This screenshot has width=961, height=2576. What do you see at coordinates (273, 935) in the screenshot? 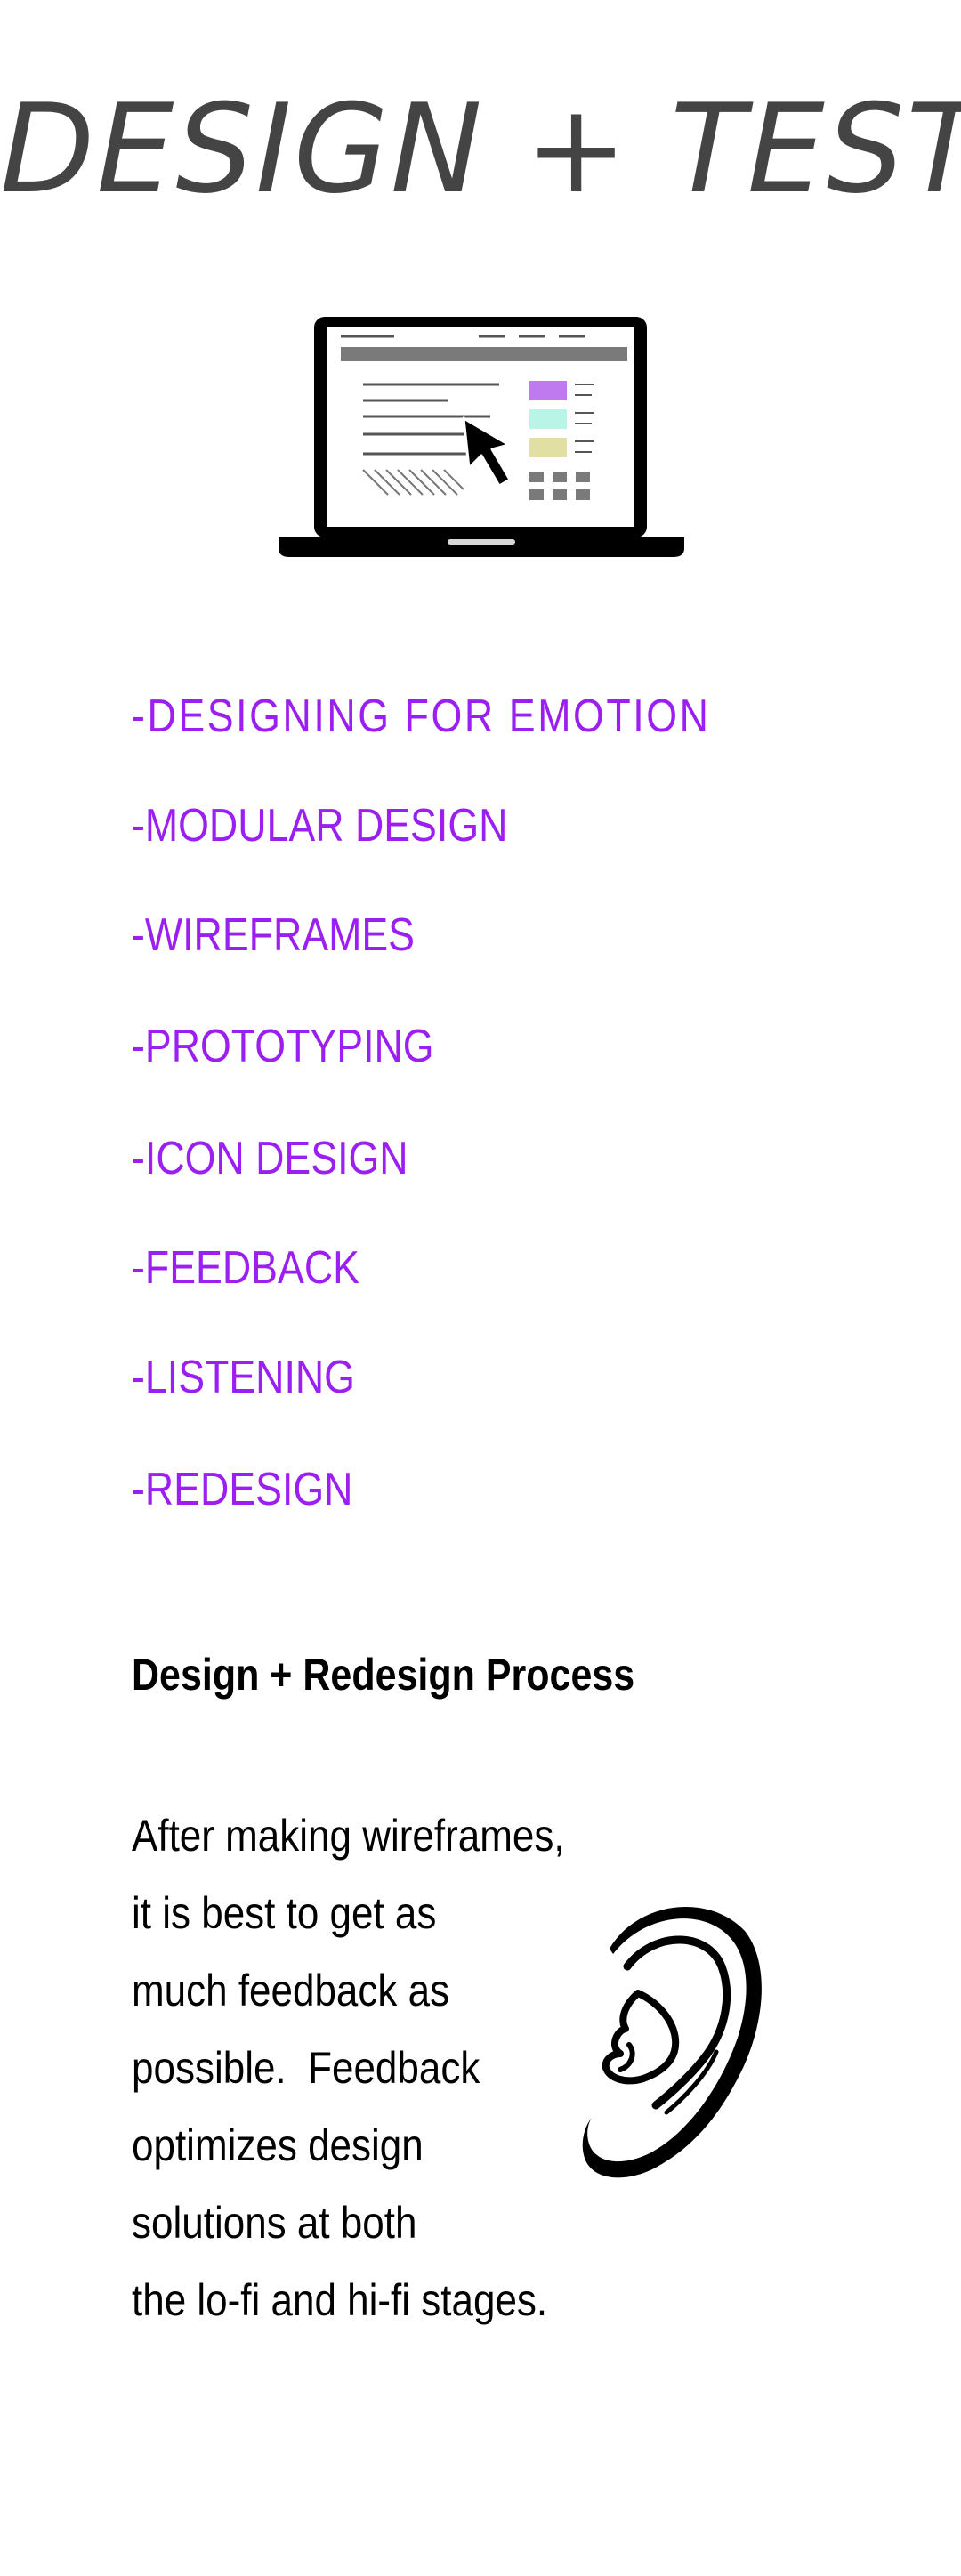
I see `topic-item-wireframes: -WIREFRAMES` at bounding box center [273, 935].